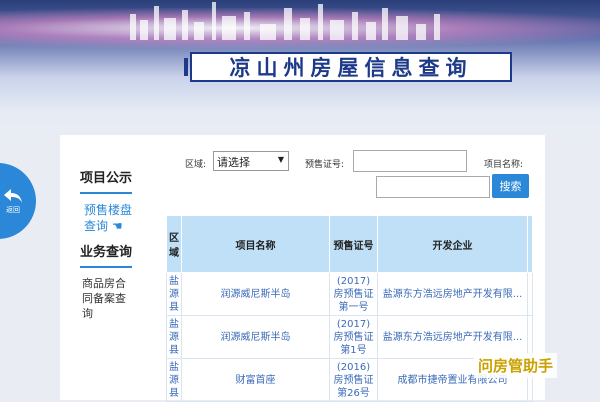 This screenshot has width=600, height=402. Describe the element at coordinates (13, 210) in the screenshot. I see `back-button-label: 返回` at that location.